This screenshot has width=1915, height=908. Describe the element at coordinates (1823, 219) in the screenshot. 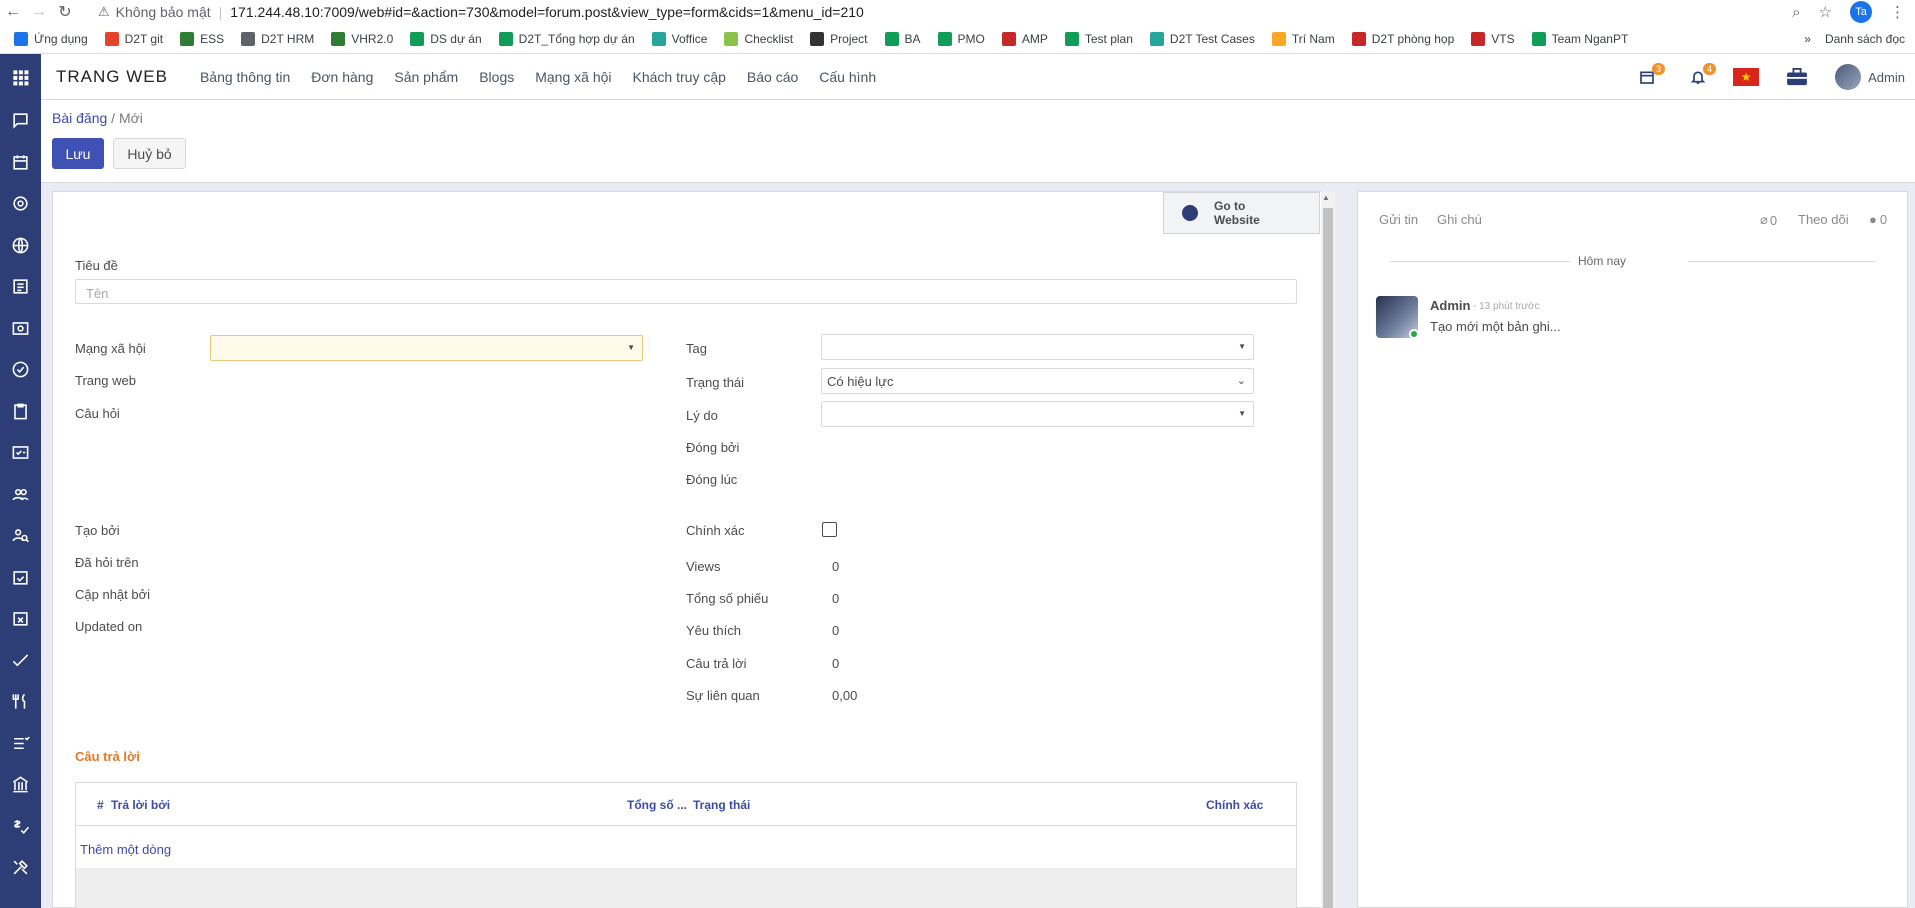

I see `follow-button: Theo dõi` at that location.